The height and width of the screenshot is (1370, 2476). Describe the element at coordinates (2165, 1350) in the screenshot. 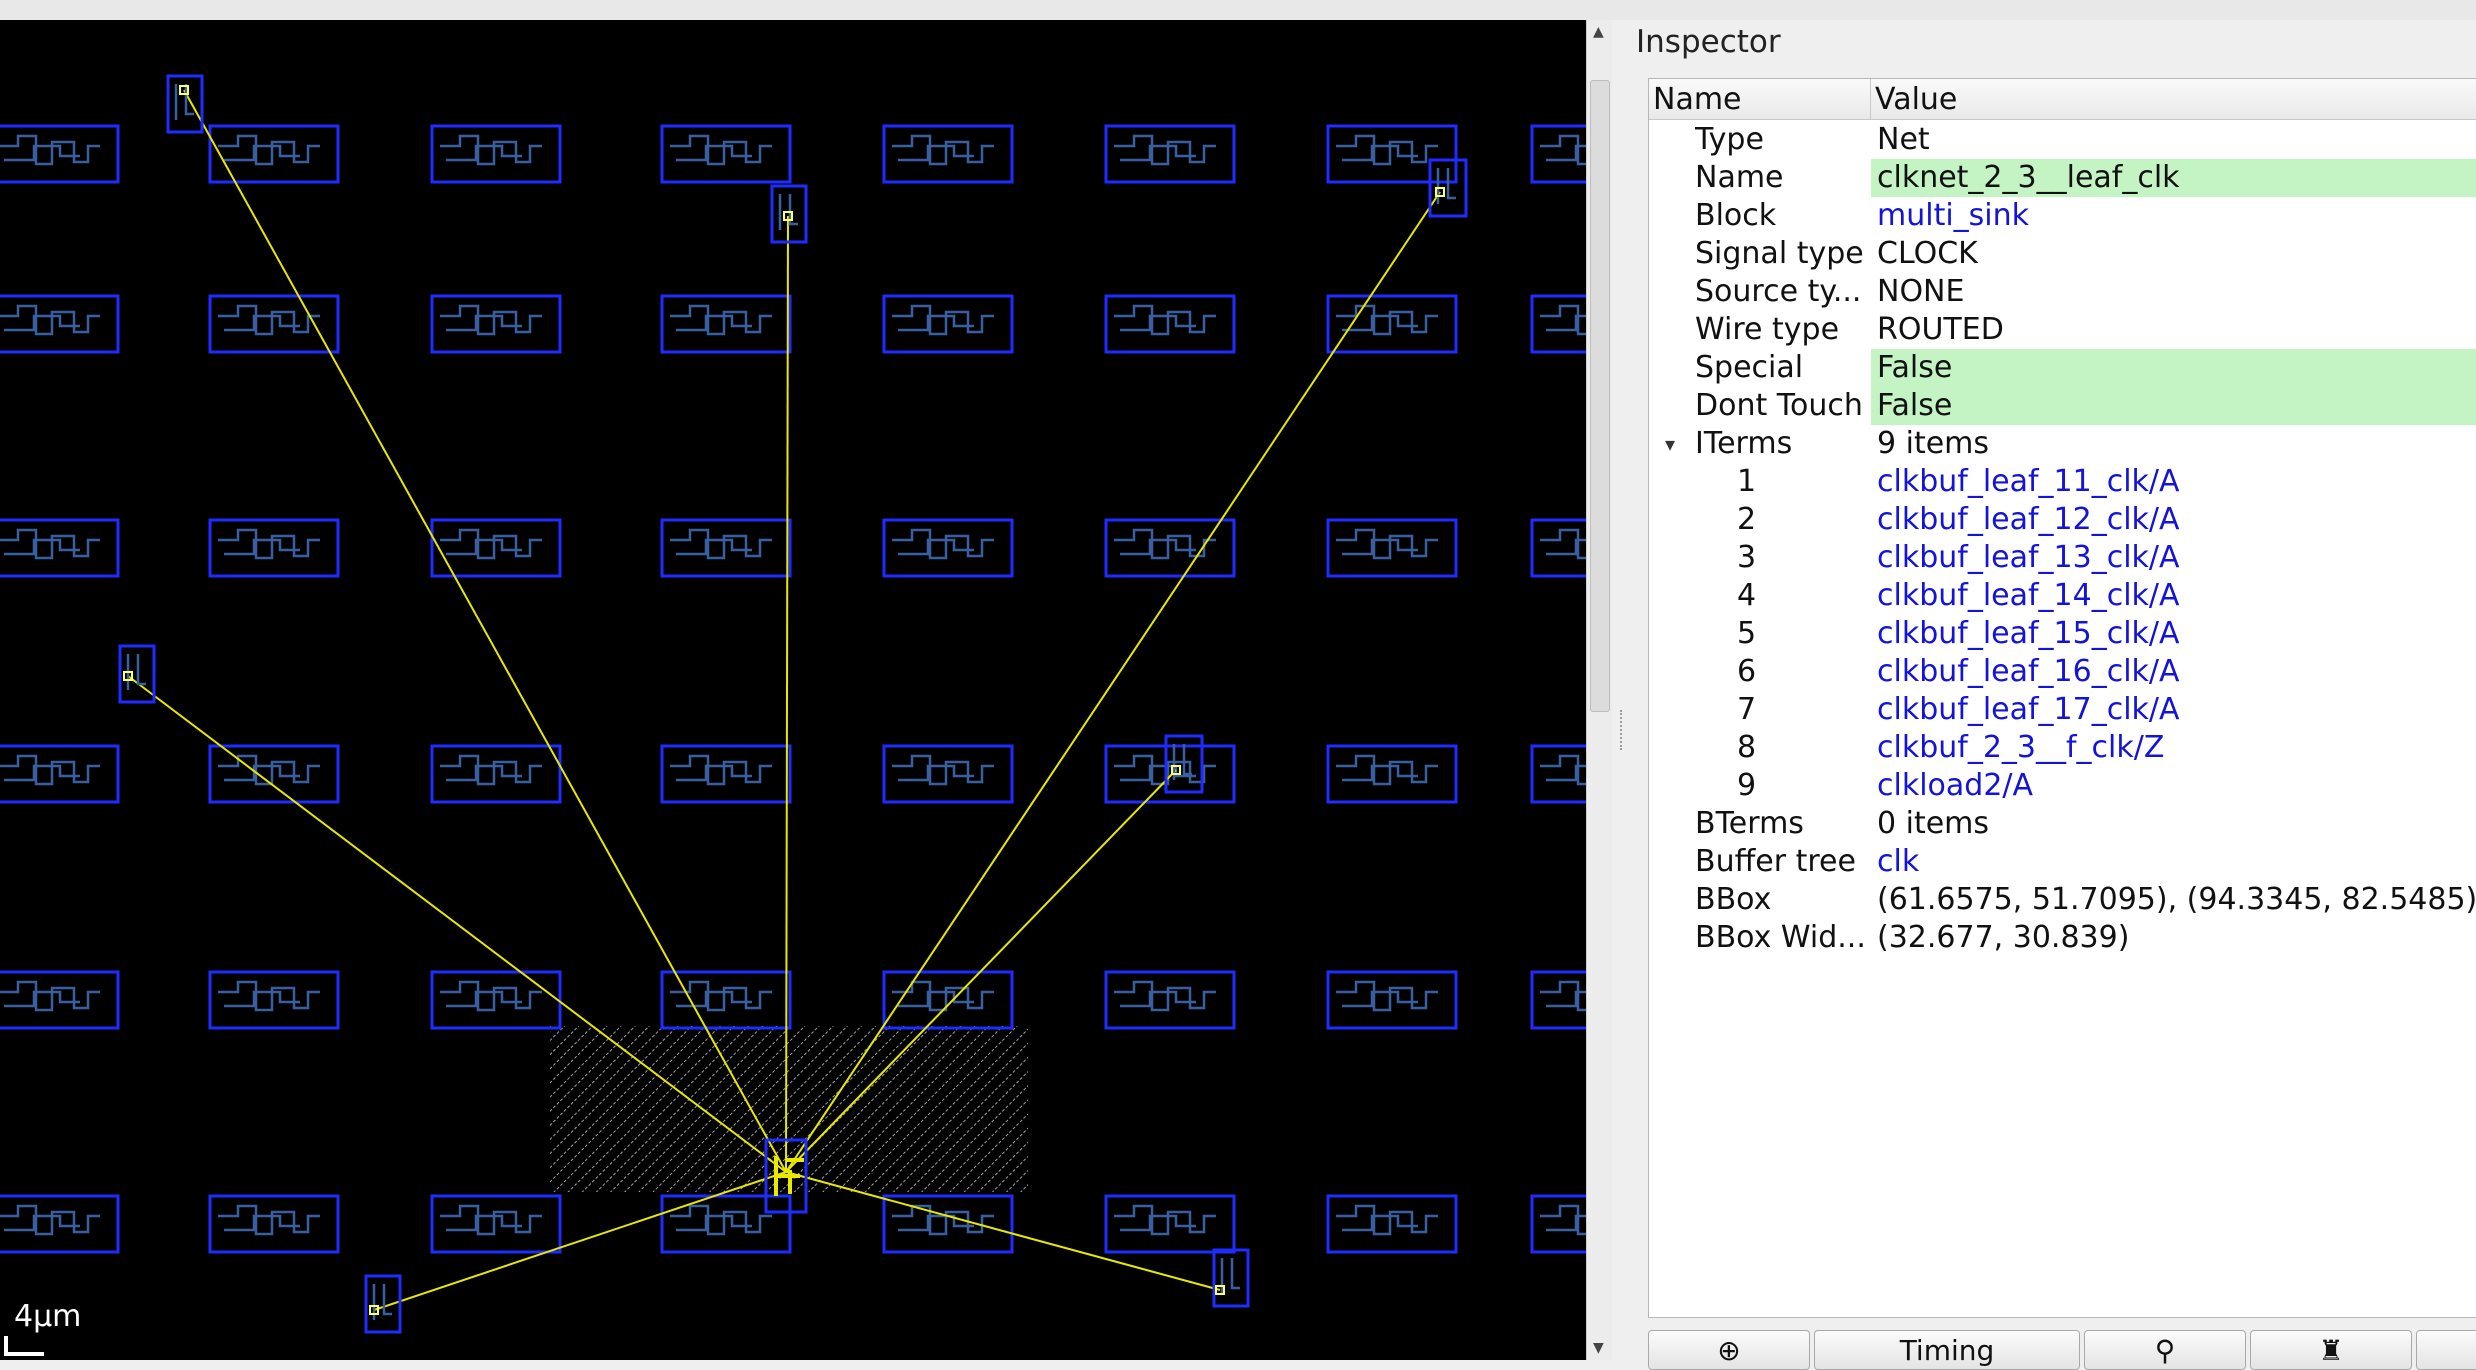

I see `inspect-button: ⚲` at that location.